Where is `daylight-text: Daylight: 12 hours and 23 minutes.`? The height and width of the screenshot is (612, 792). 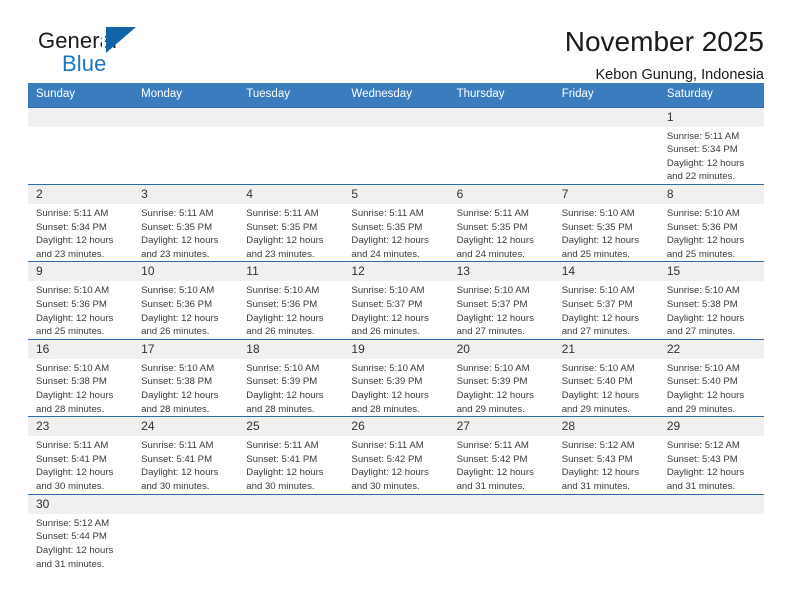 daylight-text: Daylight: 12 hours and 23 minutes. is located at coordinates (180, 247).